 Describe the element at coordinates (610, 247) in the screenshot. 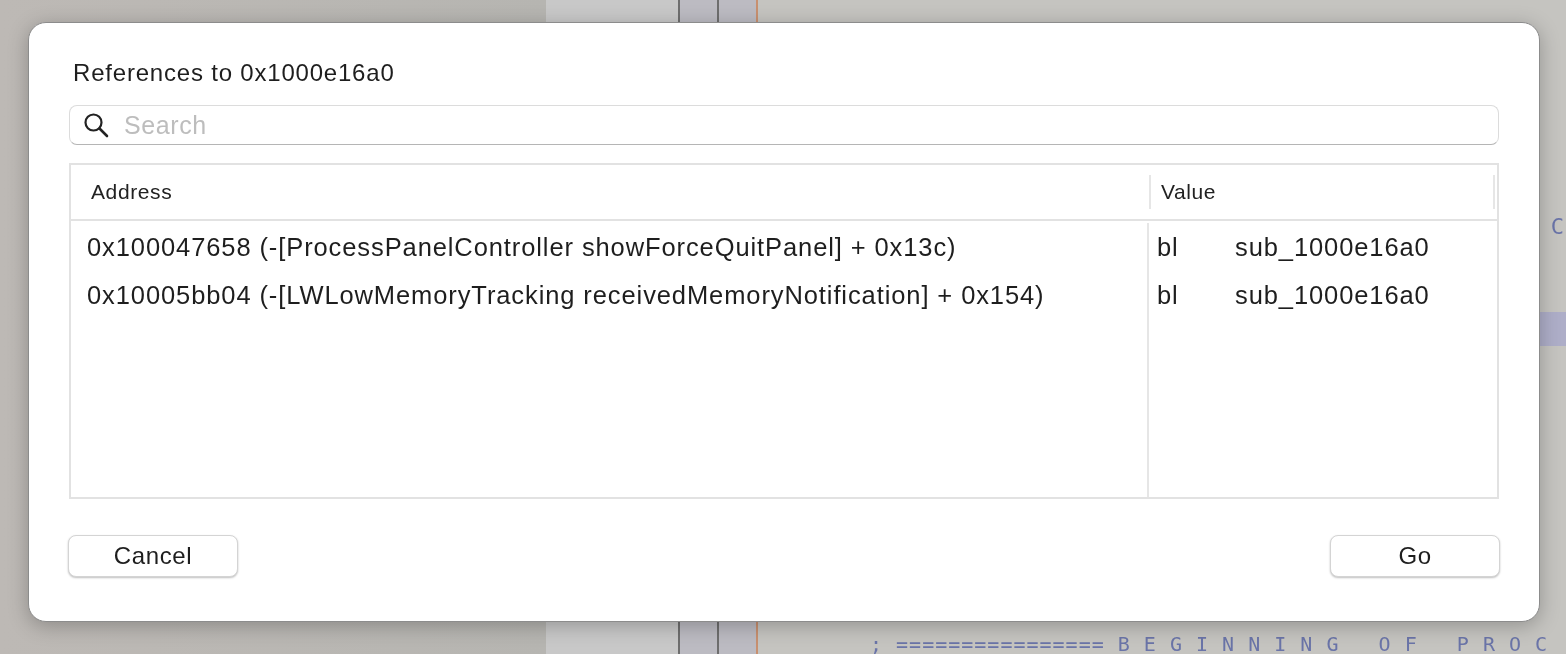

I see `address-cell: 0x100047658 (-[ProcessPanelController showForceQuitPanel] + 0x13c)` at that location.